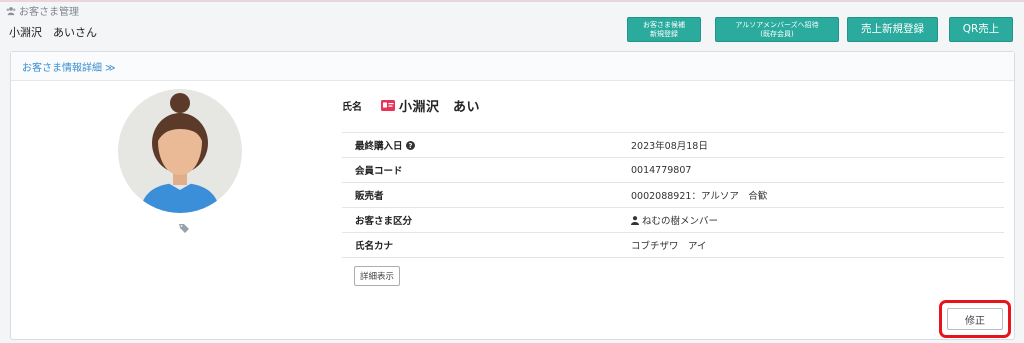 The height and width of the screenshot is (343, 1024). Describe the element at coordinates (388, 105) in the screenshot. I see `id-card-icon` at that location.